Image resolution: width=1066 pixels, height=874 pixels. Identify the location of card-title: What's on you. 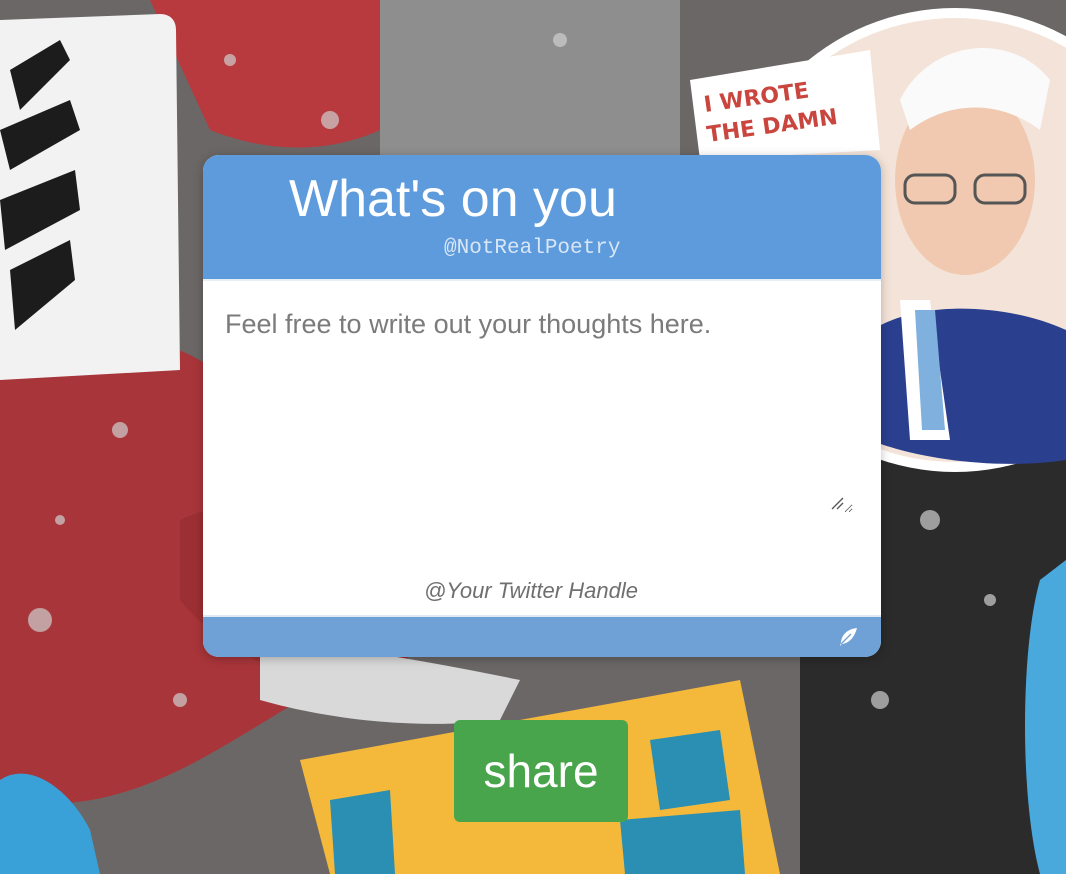
(453, 199).